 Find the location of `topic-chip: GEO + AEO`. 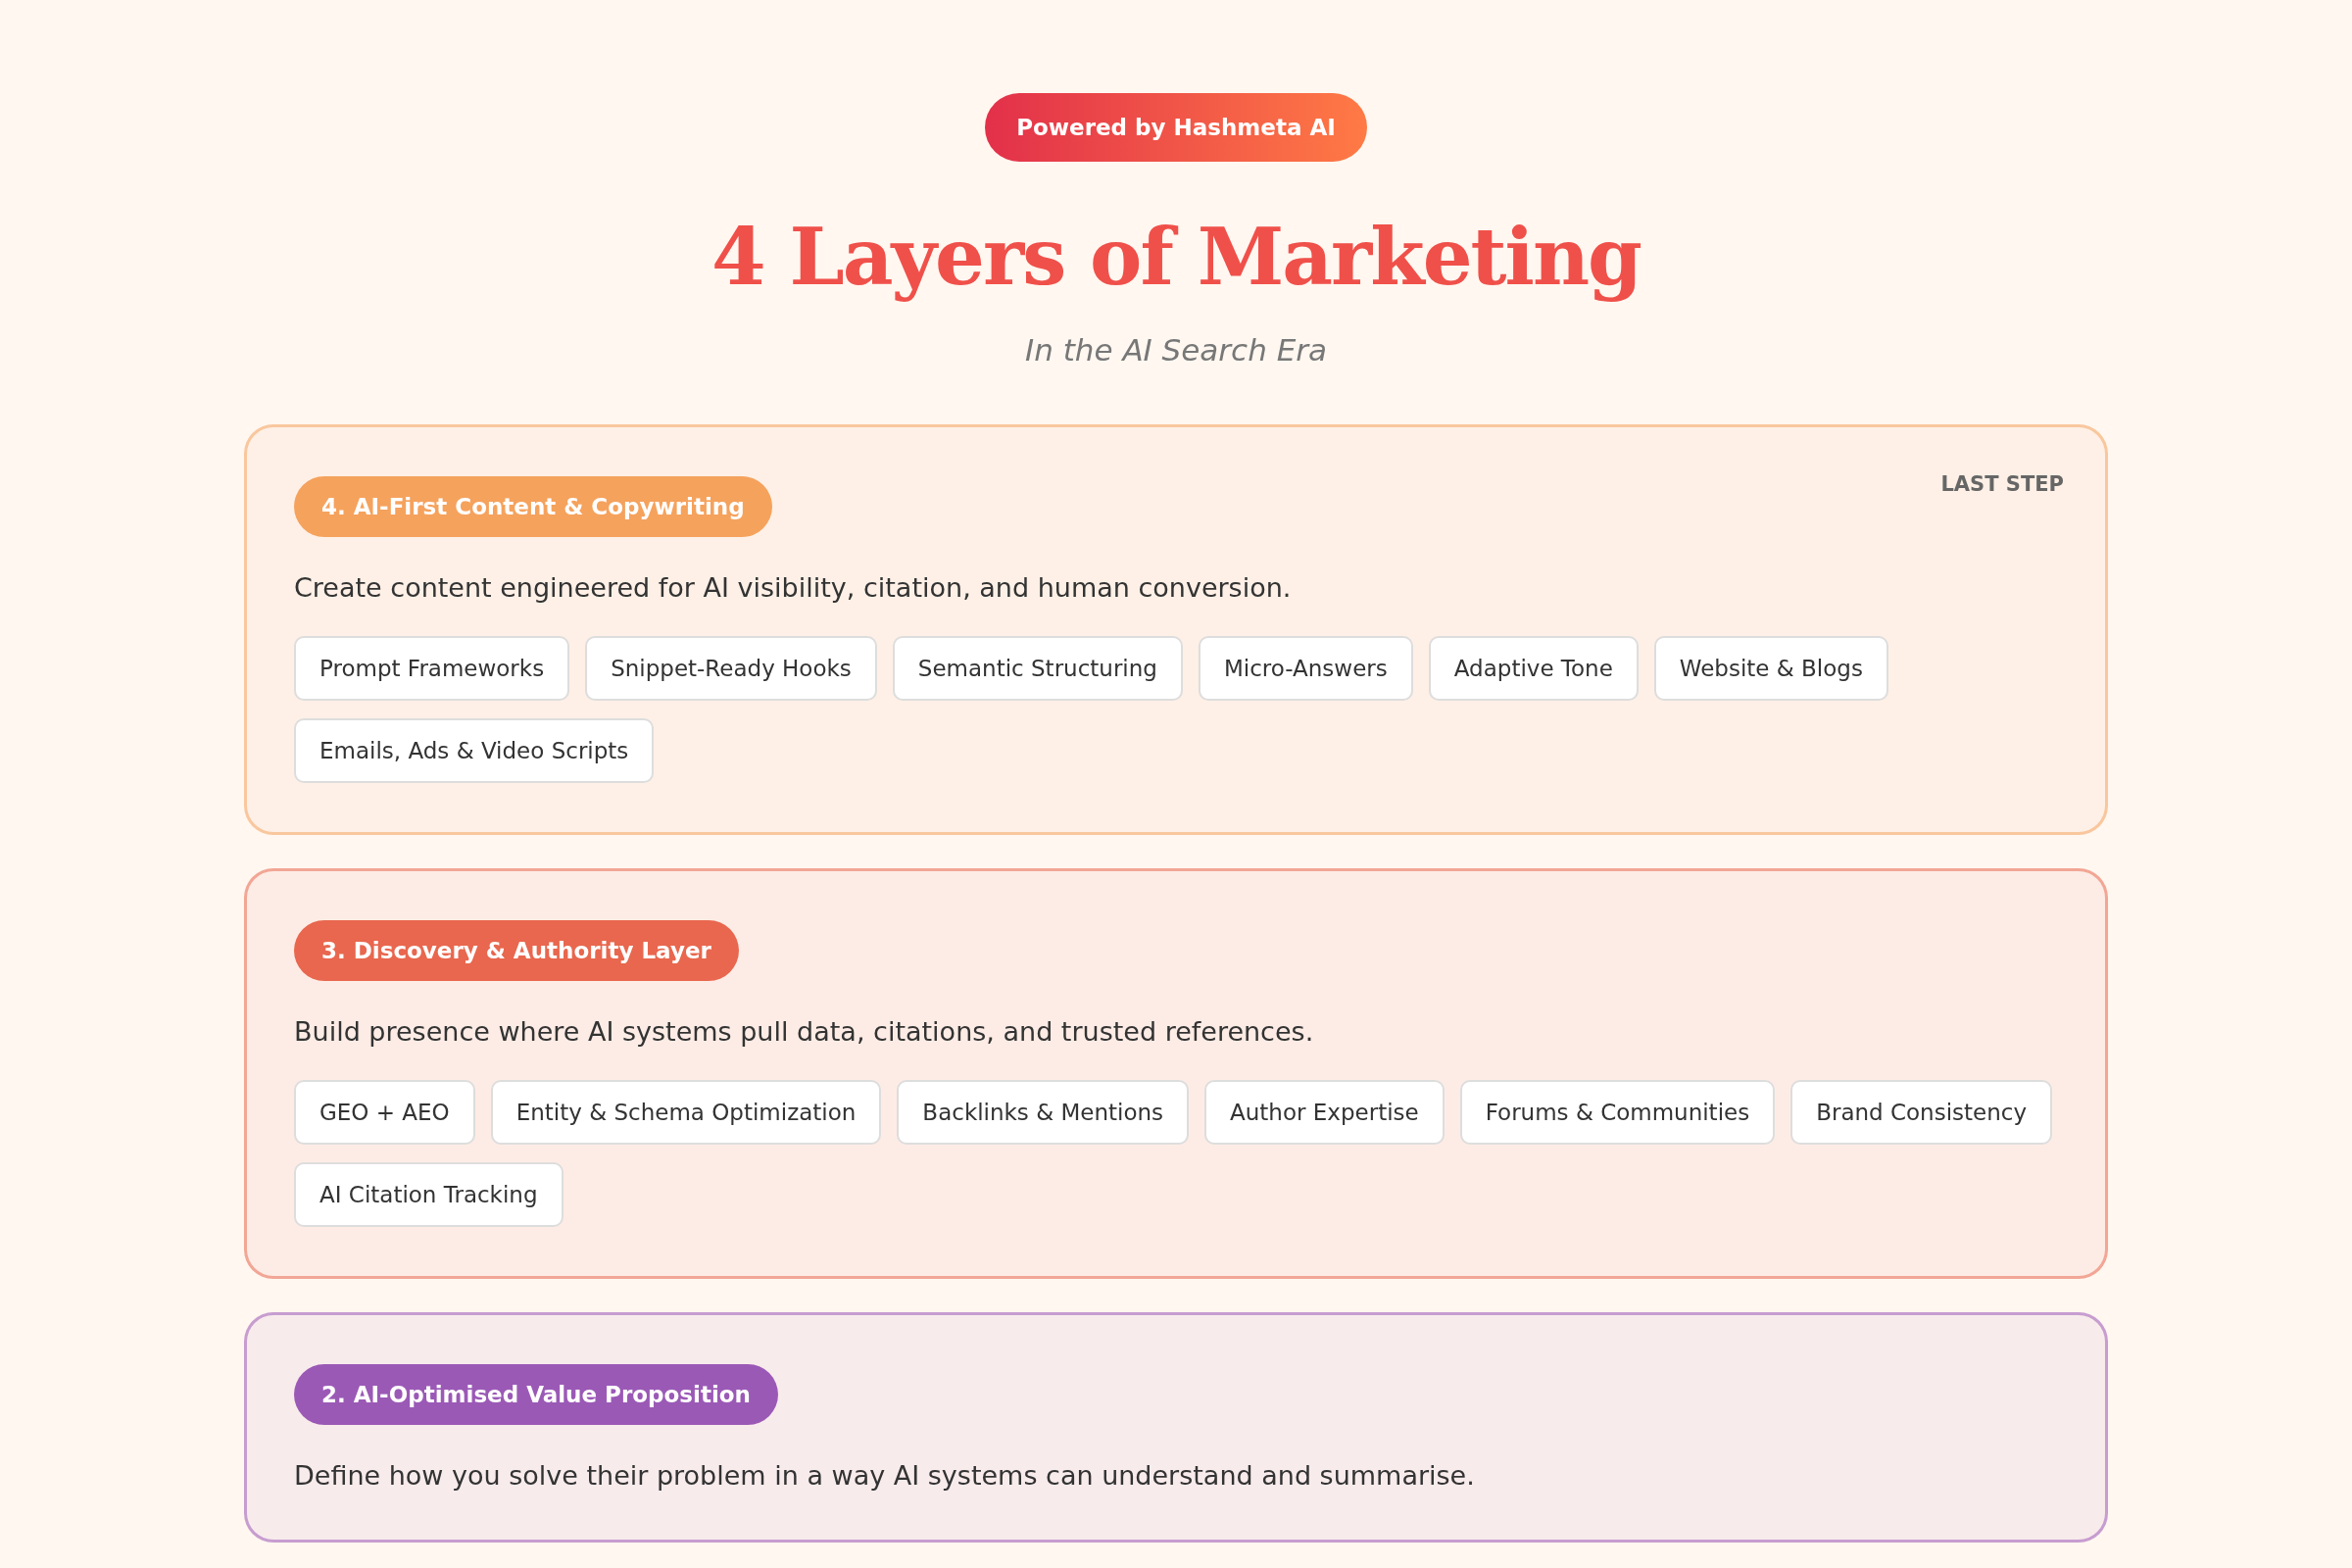

topic-chip: GEO + AEO is located at coordinates (384, 1112).